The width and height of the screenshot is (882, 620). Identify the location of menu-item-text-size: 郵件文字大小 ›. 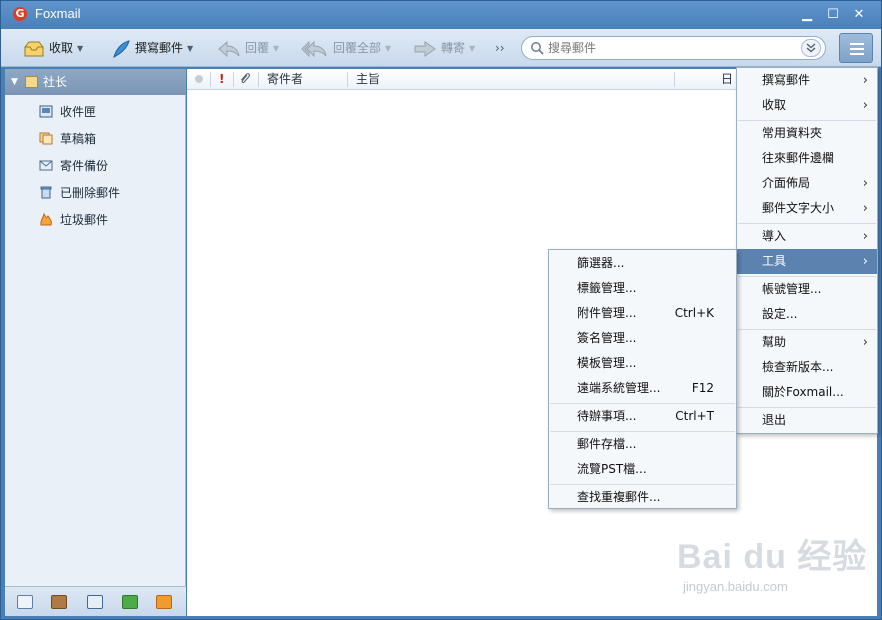
(807, 208).